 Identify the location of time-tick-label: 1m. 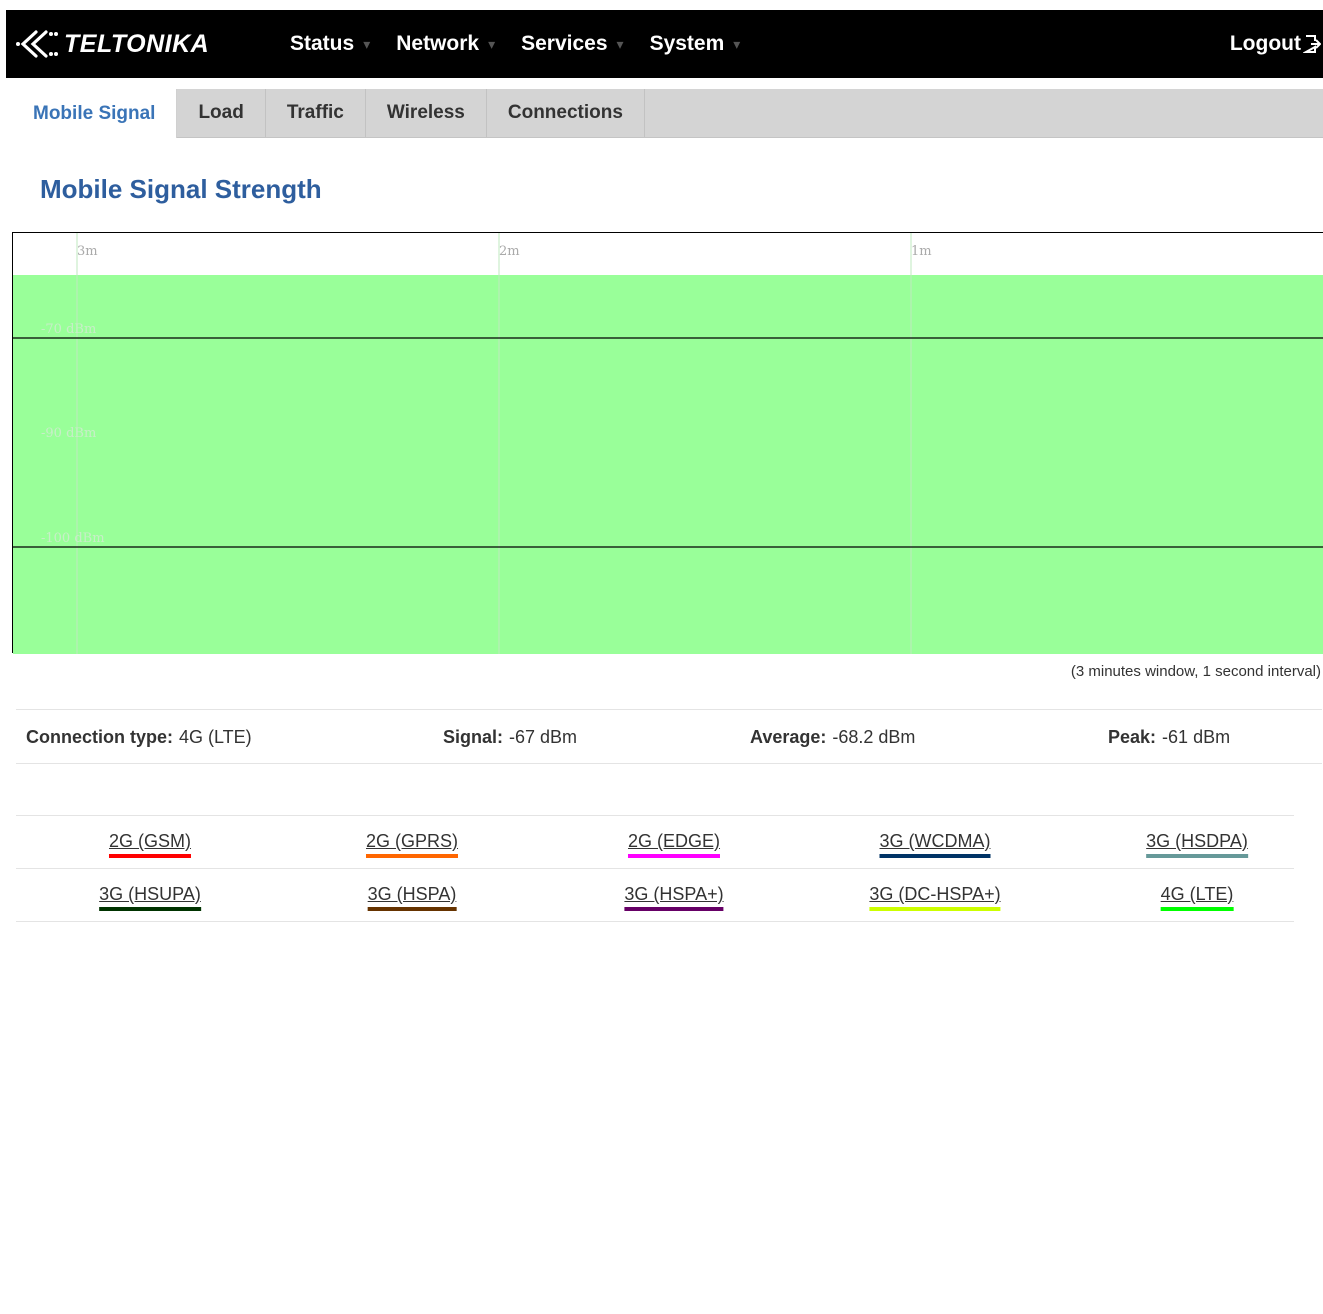
(921, 251).